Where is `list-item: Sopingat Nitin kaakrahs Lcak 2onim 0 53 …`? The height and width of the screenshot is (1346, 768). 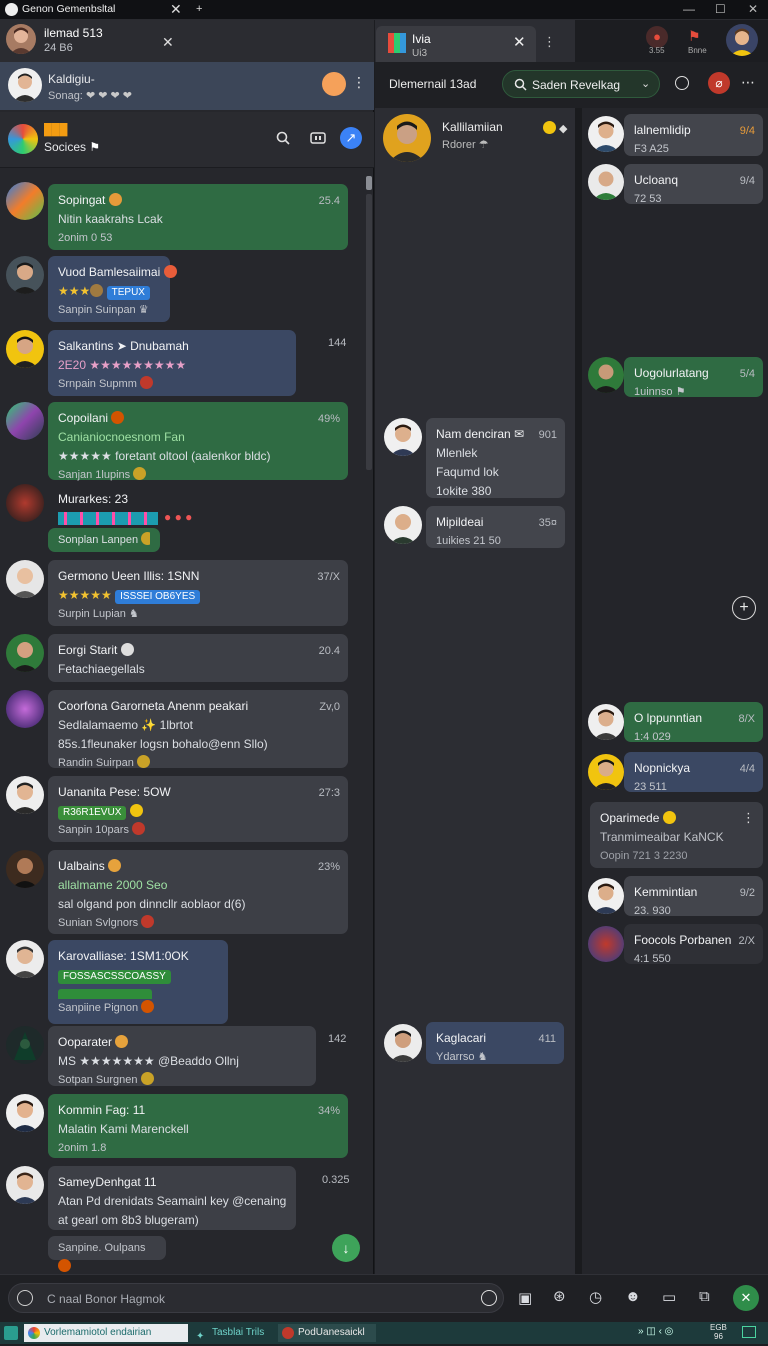
list-item: Sopingat Nitin kaakrahs Lcak 2onim 0 53 … is located at coordinates (198, 217).